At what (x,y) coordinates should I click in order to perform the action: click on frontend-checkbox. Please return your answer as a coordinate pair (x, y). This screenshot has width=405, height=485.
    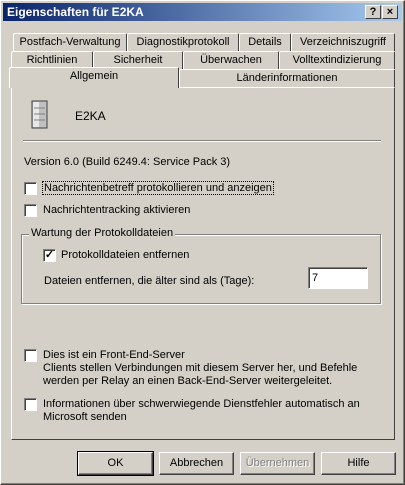
    Looking at the image, I should click on (30, 355).